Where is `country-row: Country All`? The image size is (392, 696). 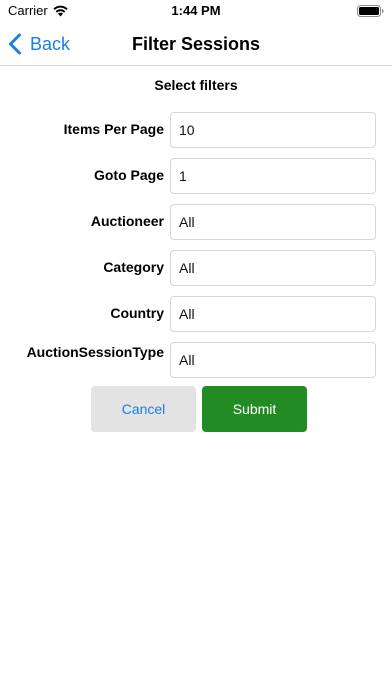
country-row: Country All is located at coordinates (196, 314).